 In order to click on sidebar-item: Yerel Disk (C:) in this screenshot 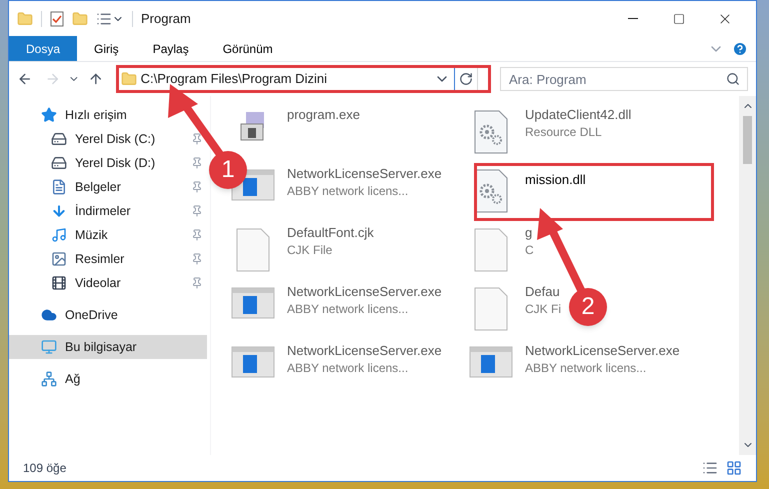, I will do `click(108, 139)`.